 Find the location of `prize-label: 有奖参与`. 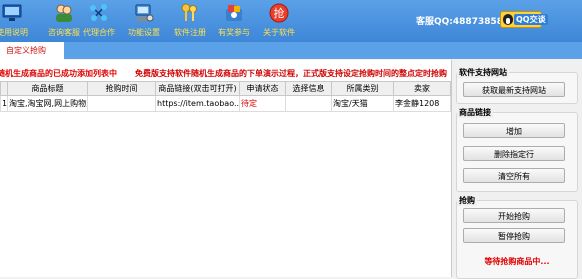

prize-label: 有奖参与 is located at coordinates (234, 32).